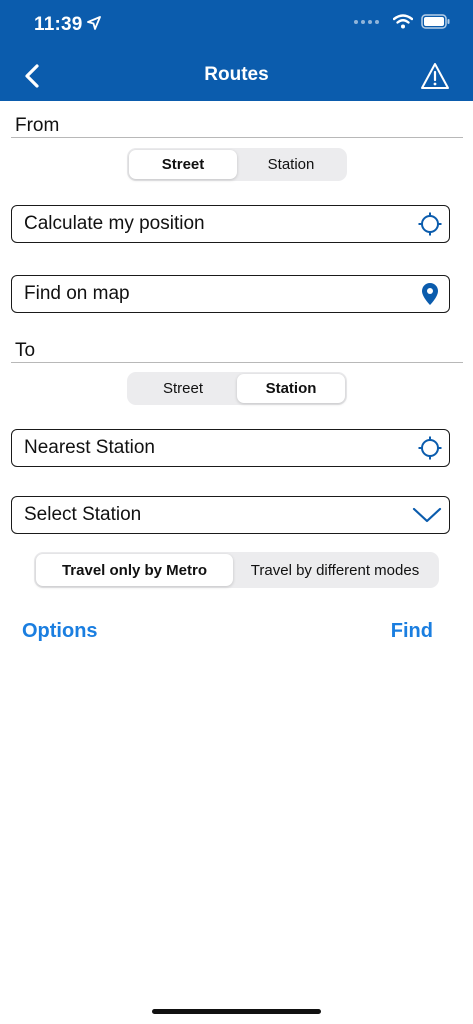 This screenshot has height=1024, width=473. Describe the element at coordinates (37, 125) in the screenshot. I see `from-label: From` at that location.